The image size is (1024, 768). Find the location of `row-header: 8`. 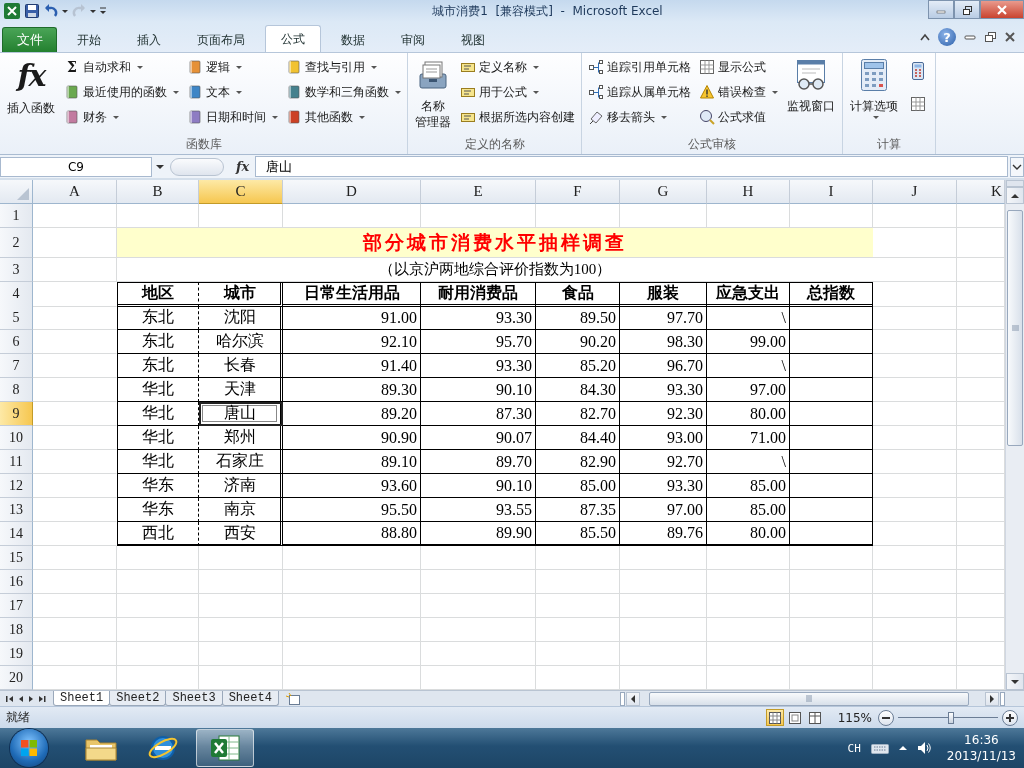

row-header: 8 is located at coordinates (16, 390).